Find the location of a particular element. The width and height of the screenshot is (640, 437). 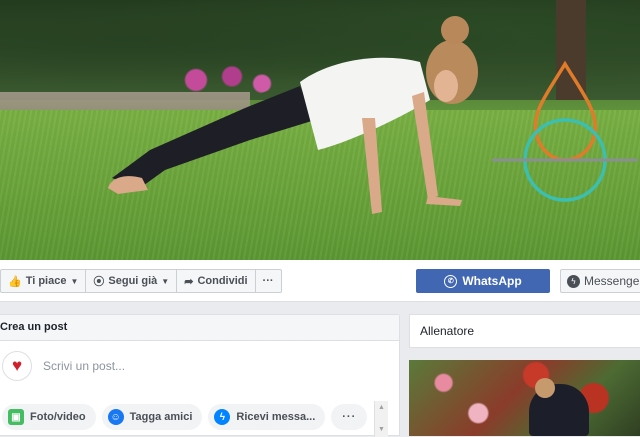

rss-icon: ⦿ is located at coordinates (99, 282).